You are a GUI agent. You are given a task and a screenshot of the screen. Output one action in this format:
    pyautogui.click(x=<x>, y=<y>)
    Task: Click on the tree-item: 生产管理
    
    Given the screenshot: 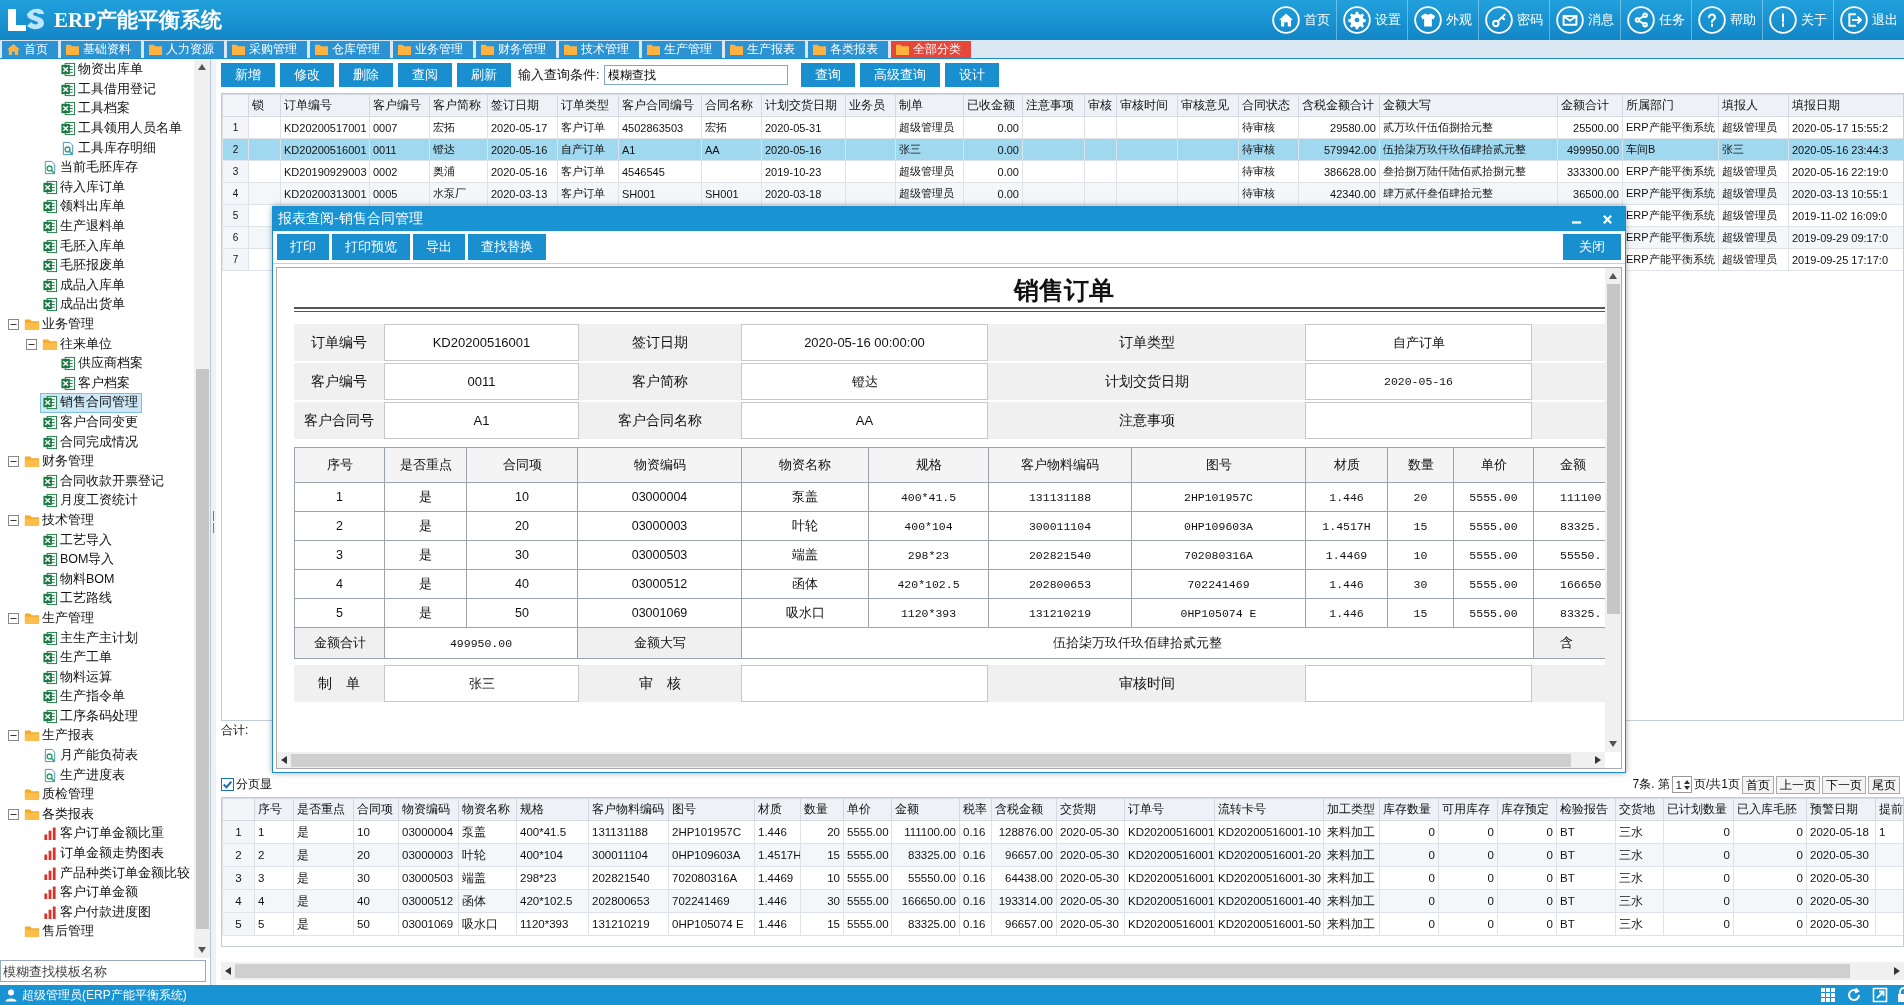 What is the action you would take?
    pyautogui.click(x=60, y=618)
    